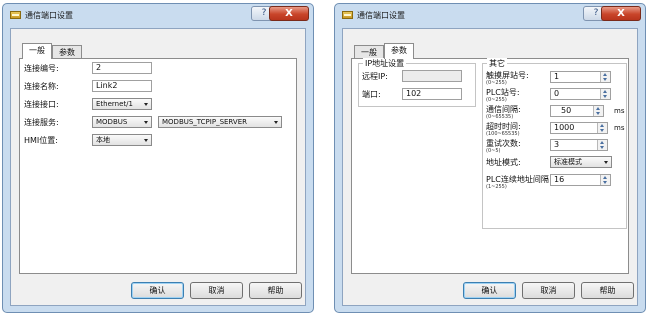 The width and height of the screenshot is (650, 320). What do you see at coordinates (579, 145) in the screenshot?
I see `retry-count-spinner: 3` at bounding box center [579, 145].